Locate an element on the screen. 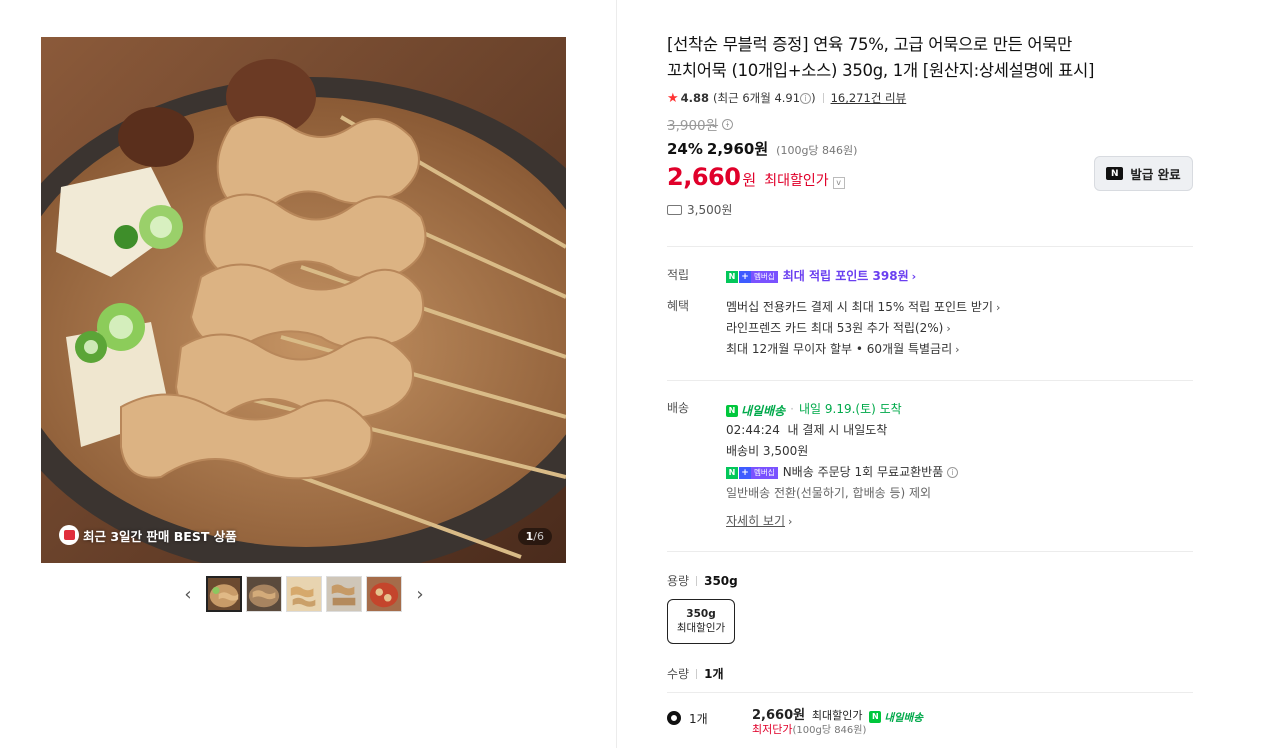  exchange-text: N배송 주문당 1회 무료교환반품 is located at coordinates (863, 472).